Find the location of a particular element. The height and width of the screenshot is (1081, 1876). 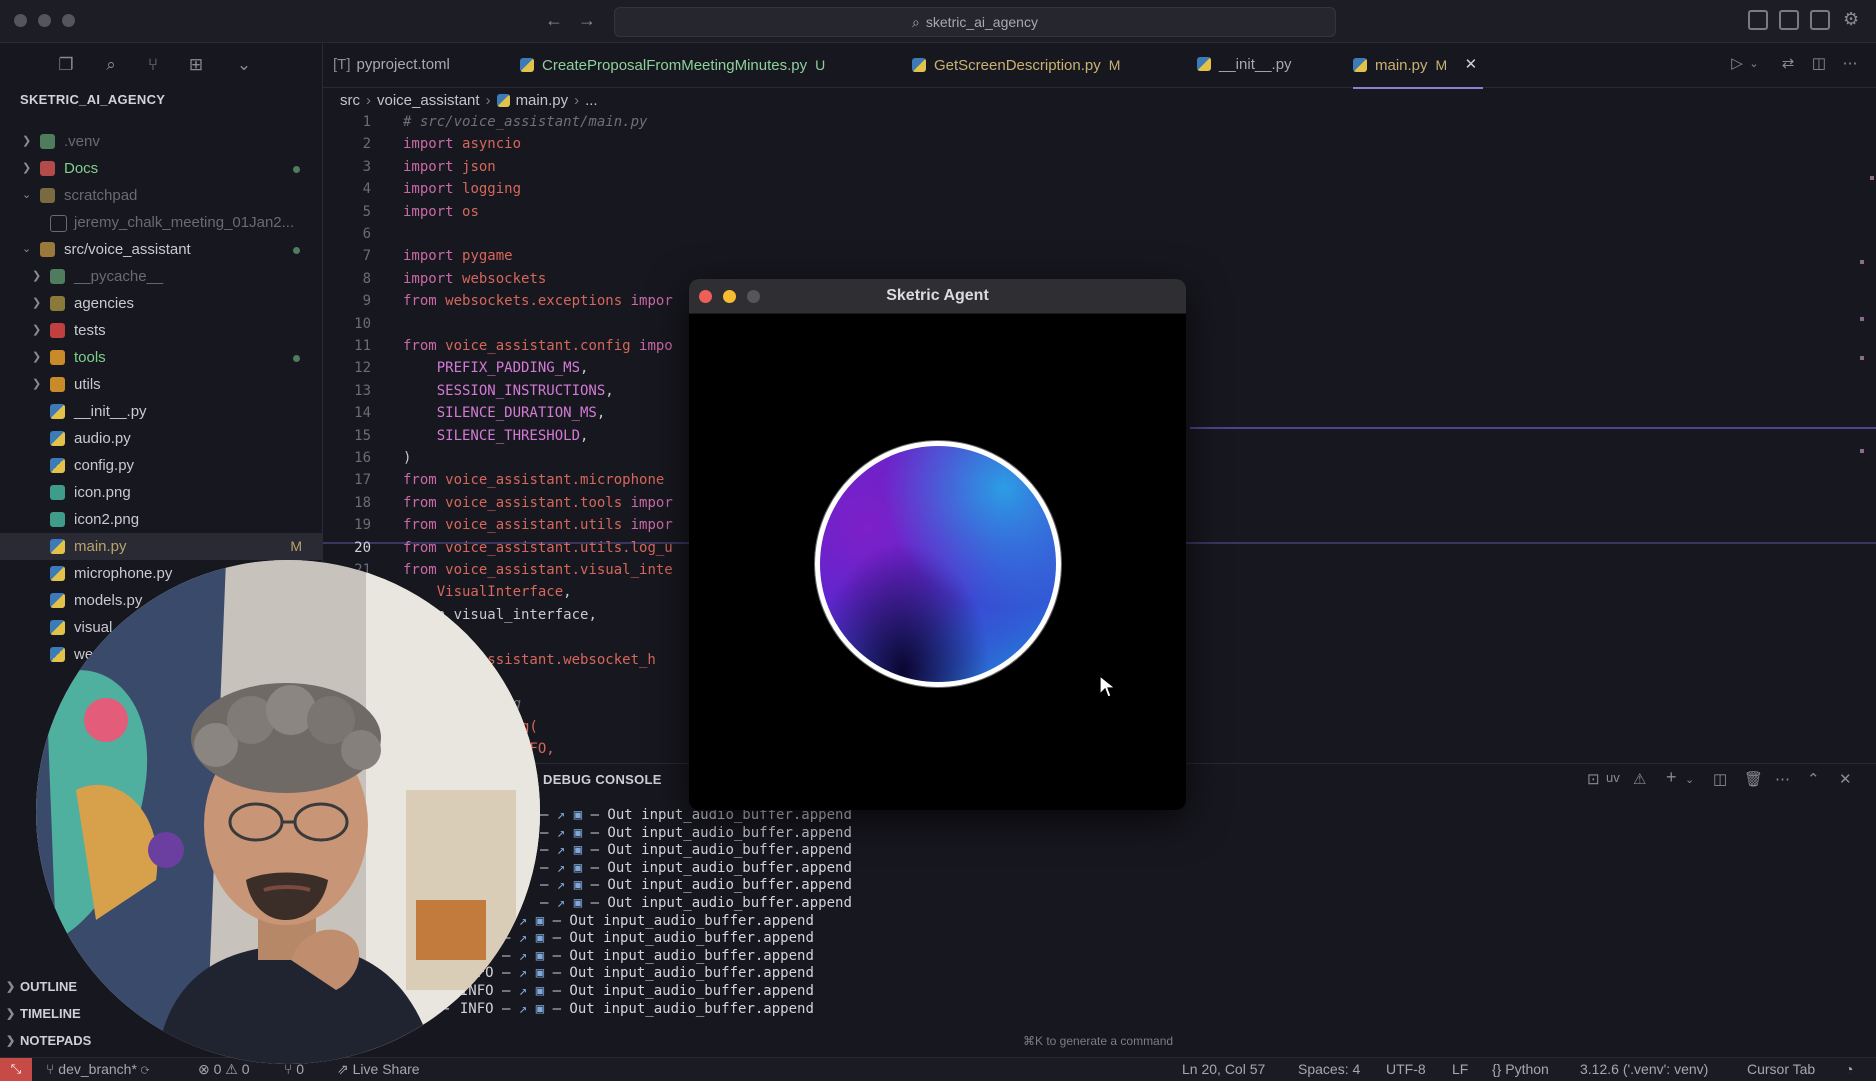

close-window-button is located at coordinates (20, 20).